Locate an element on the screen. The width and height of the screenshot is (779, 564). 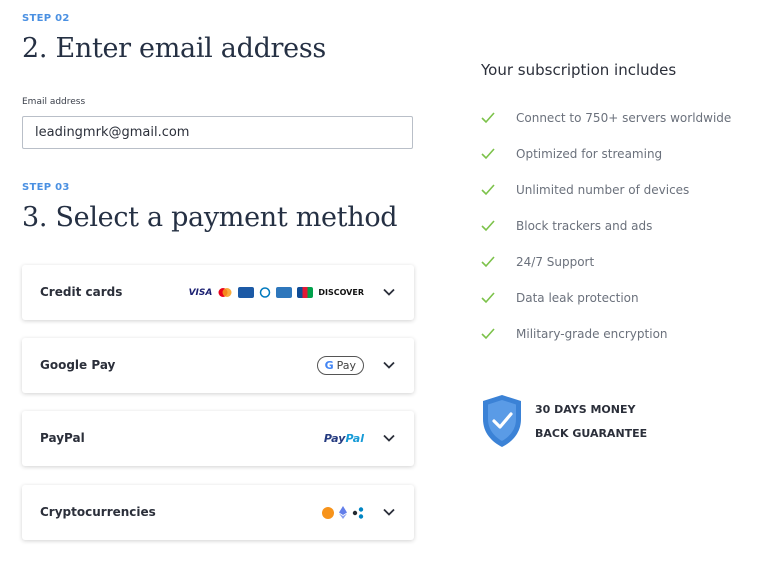
payment-option-google-pay: Google Pay G Pay is located at coordinates (218, 365).